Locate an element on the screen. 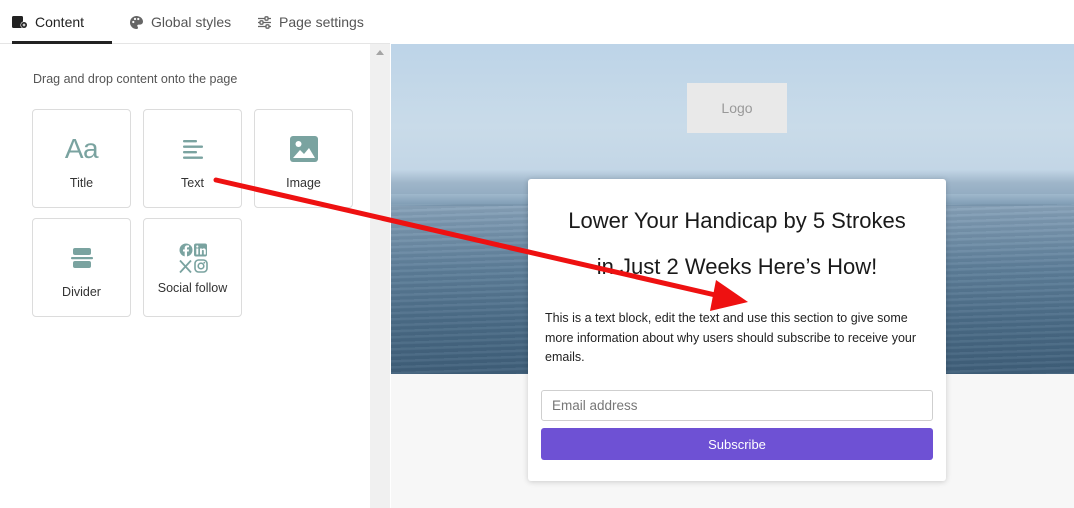 The height and width of the screenshot is (508, 1074). block-image: Image is located at coordinates (303, 158).